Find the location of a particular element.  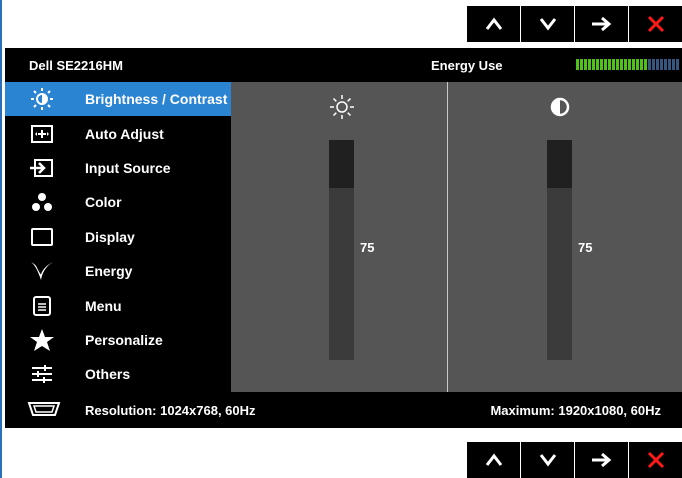

menu-item-color: Color is located at coordinates (118, 202).